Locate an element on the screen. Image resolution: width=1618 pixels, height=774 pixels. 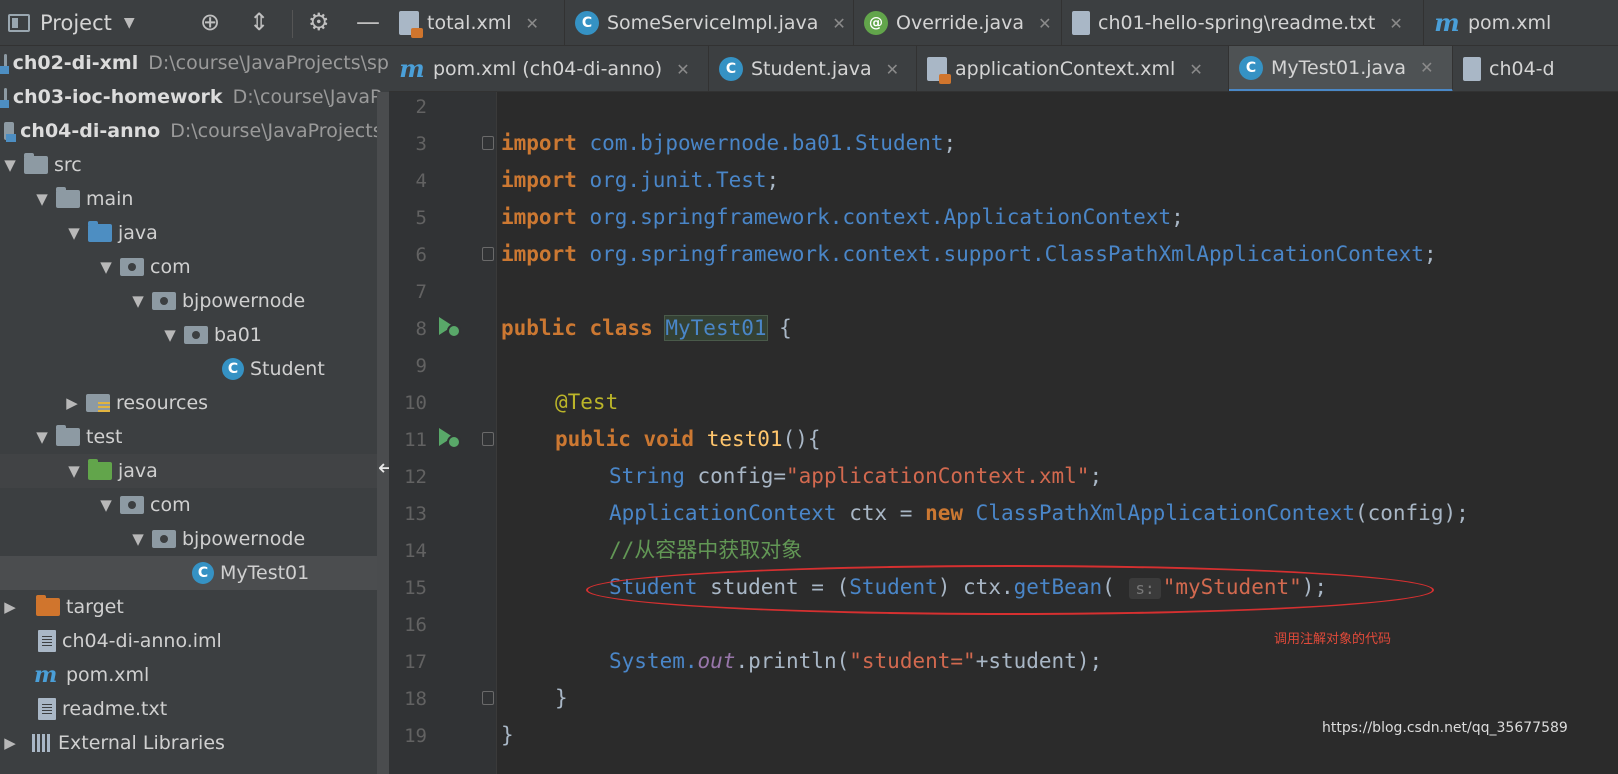
tree-item-main: ▼ main is located at coordinates (194, 199).